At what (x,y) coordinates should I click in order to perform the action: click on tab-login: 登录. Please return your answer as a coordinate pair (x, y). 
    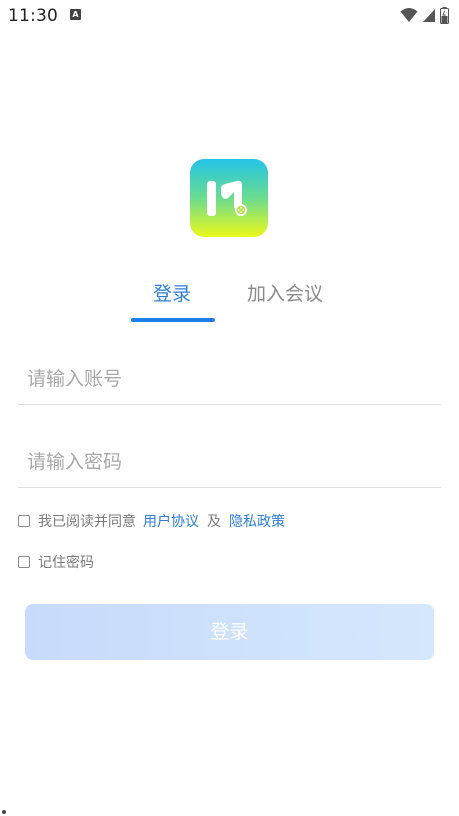
    Looking at the image, I should click on (172, 294).